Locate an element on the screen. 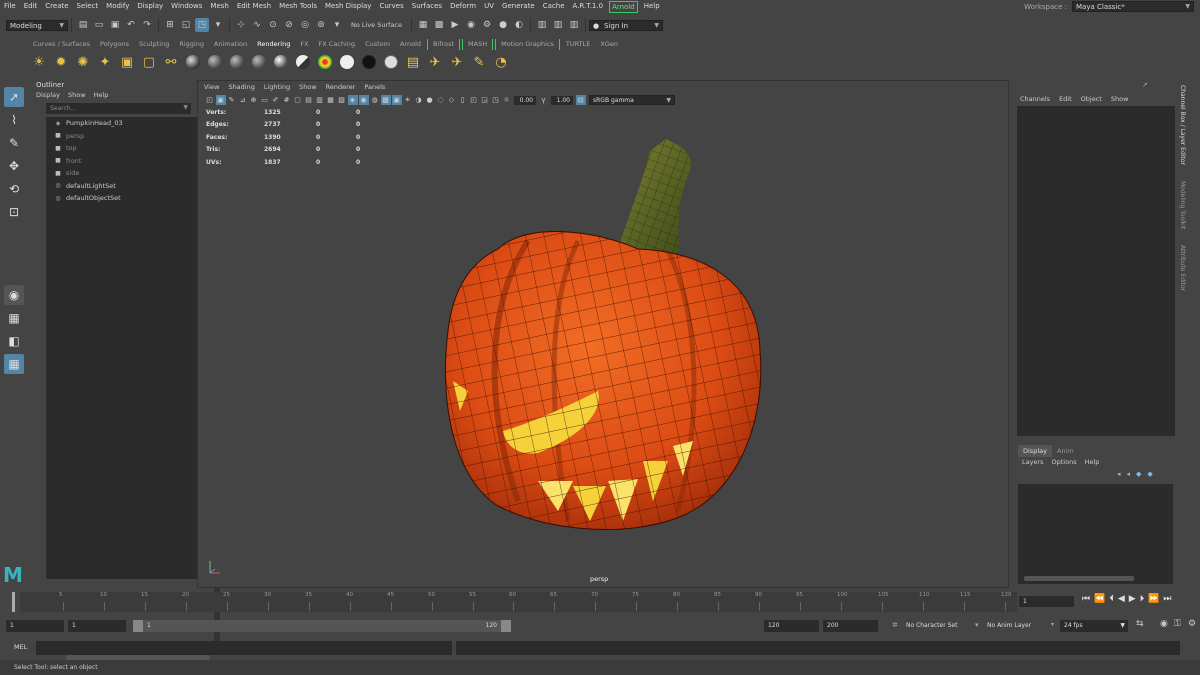 The height and width of the screenshot is (675, 1200). black-shader-icon is located at coordinates (369, 62).